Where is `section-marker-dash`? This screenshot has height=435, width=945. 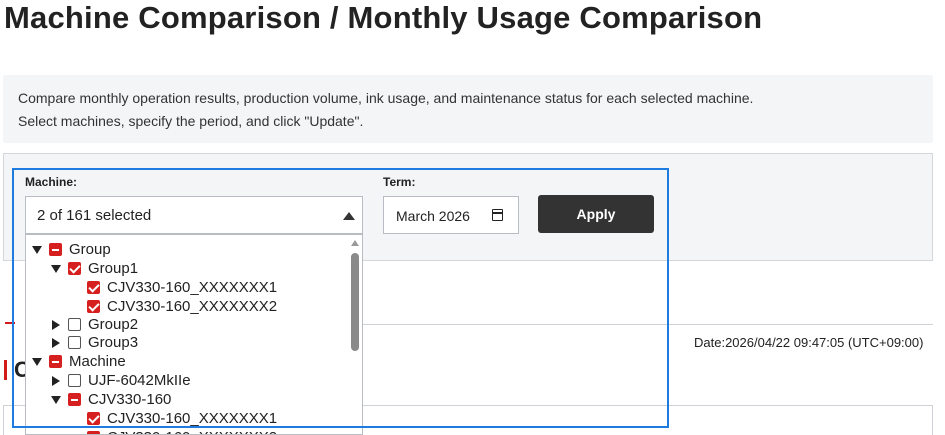 section-marker-dash is located at coordinates (10, 323).